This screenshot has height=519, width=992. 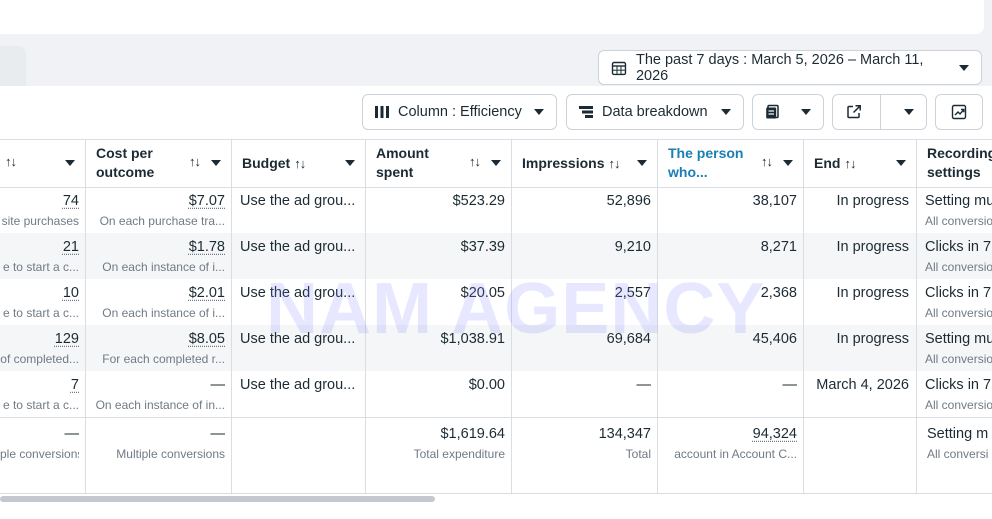 I want to click on col-header-amount-spent: Amount spent ↑↓, so click(x=443, y=163).